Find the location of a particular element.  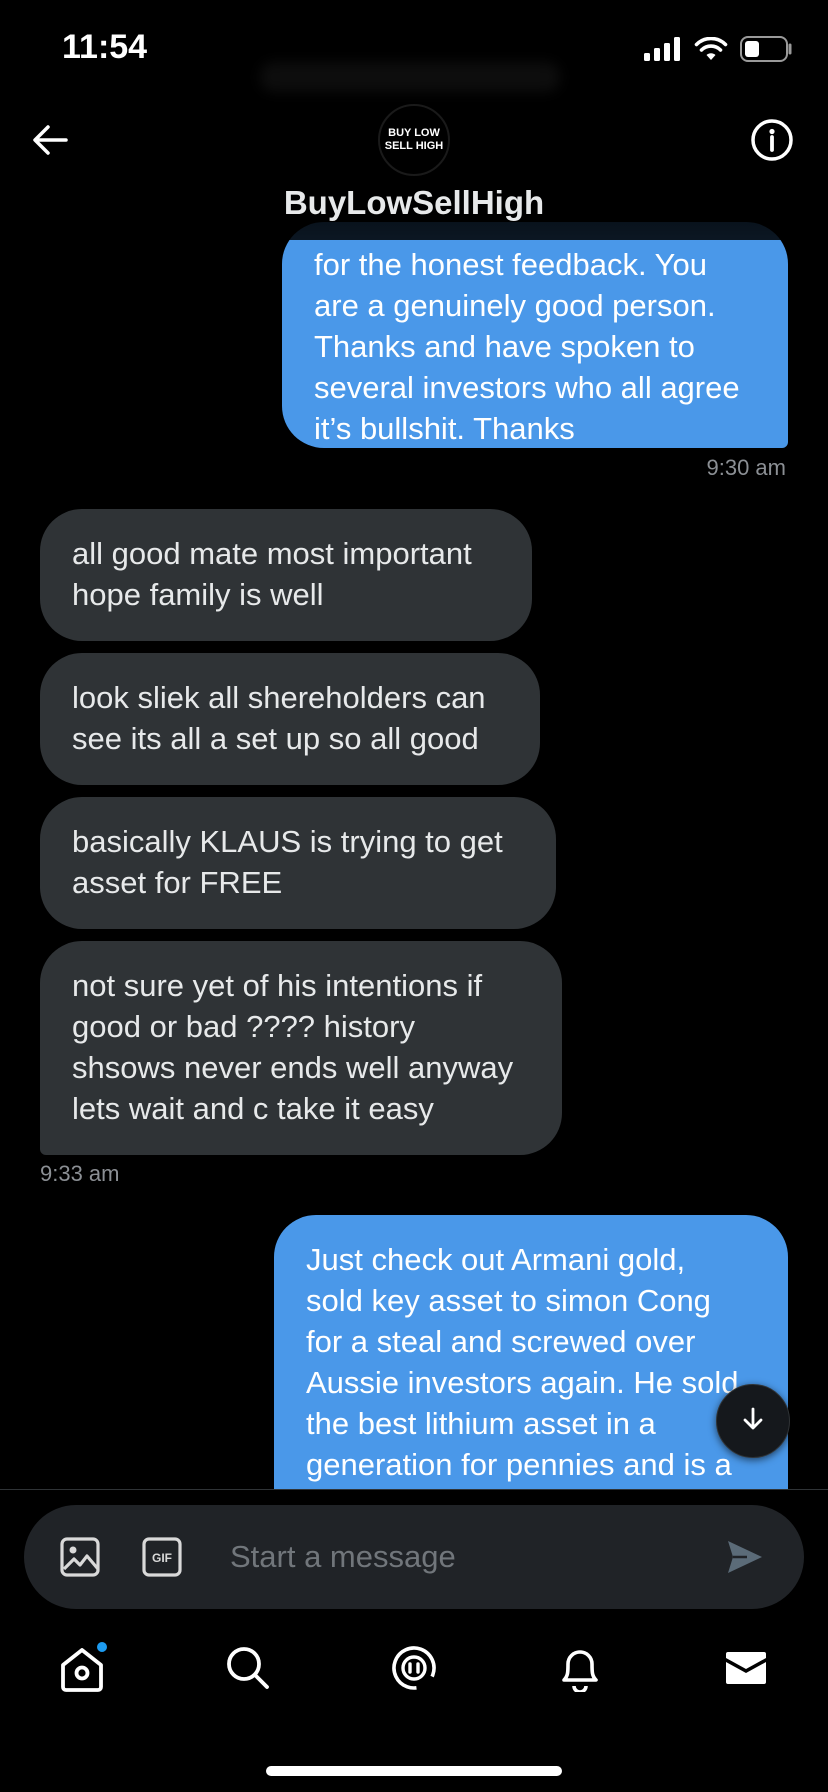

scroll-to-bottom-button is located at coordinates (753, 1421).